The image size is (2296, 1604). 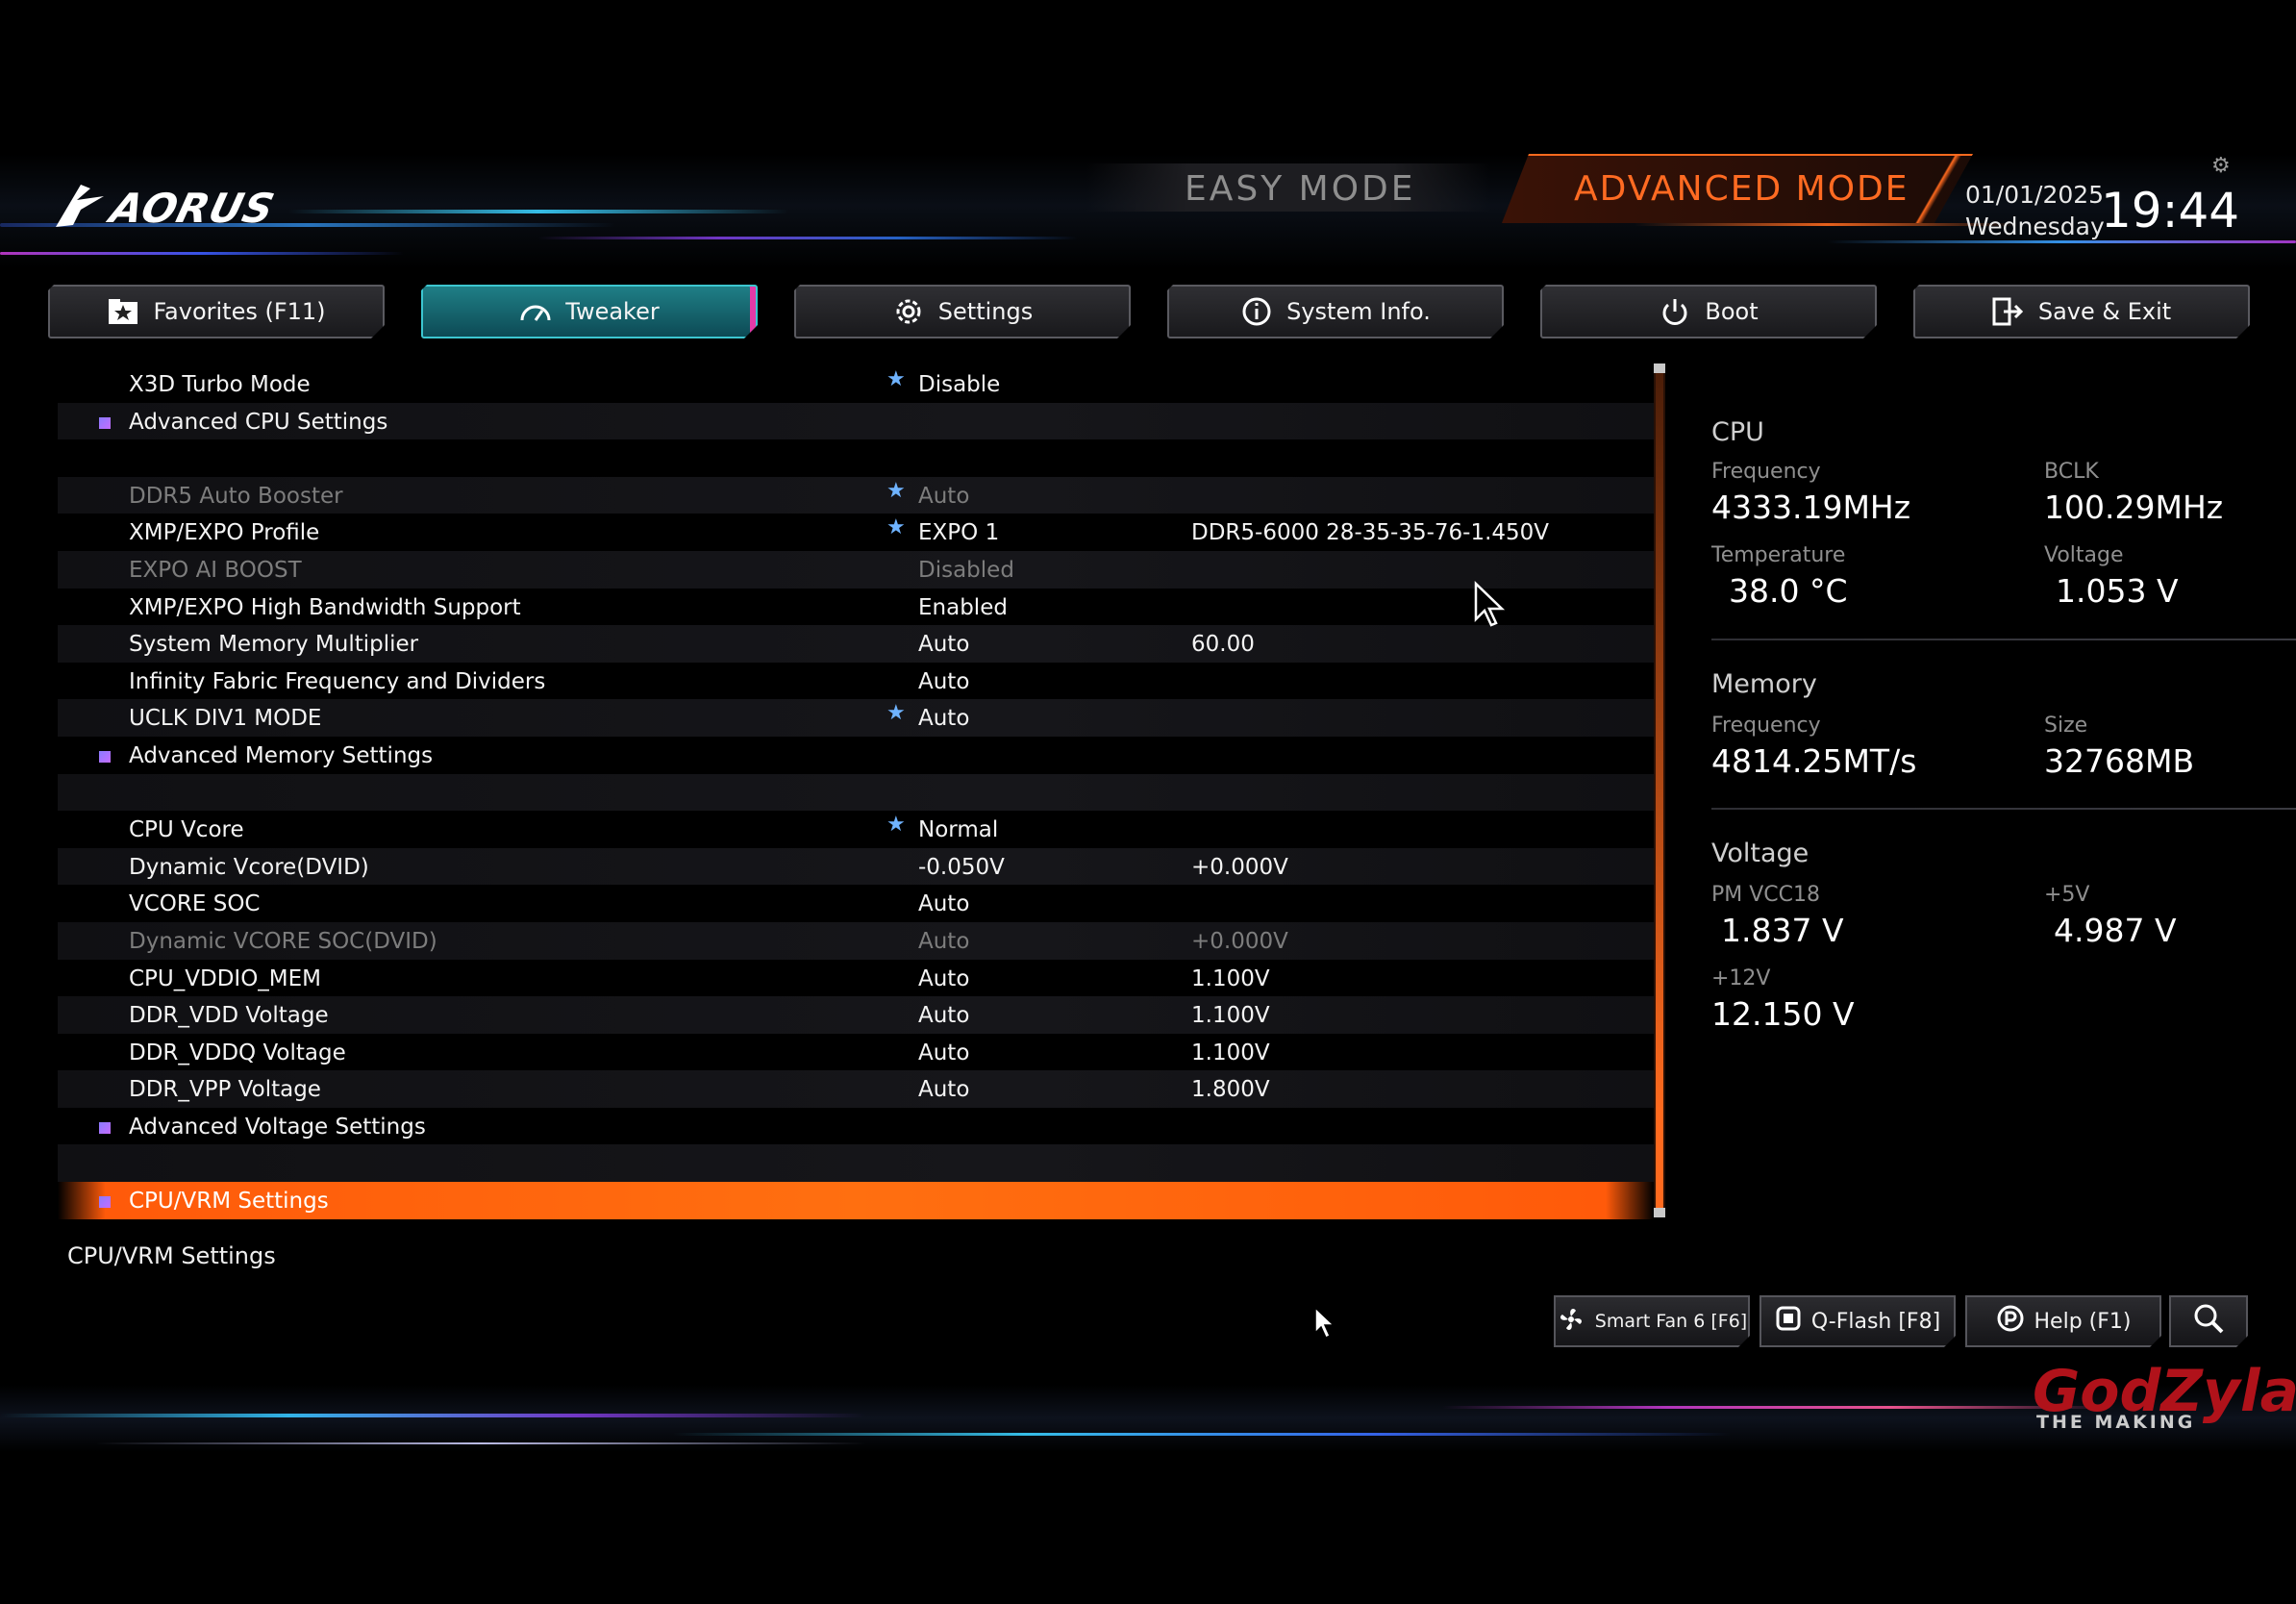 I want to click on smart-fan-label: Smart Fan 6 [F6], so click(x=1671, y=1321).